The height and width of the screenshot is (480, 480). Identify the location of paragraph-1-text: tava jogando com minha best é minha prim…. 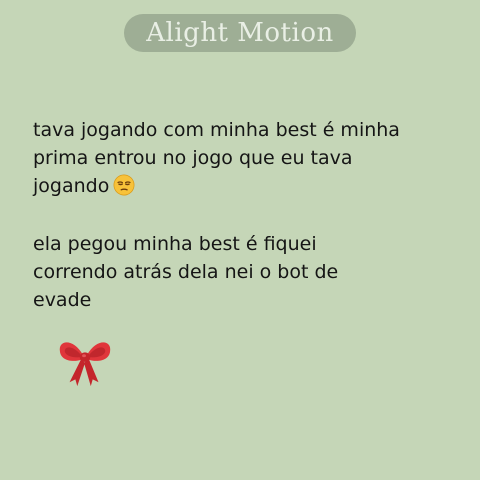
(216, 158).